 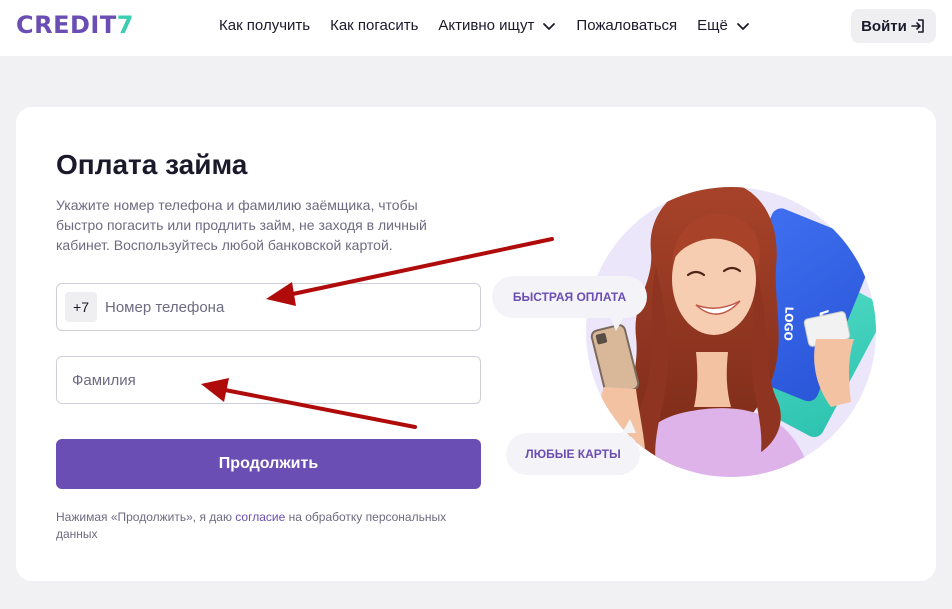 What do you see at coordinates (917, 26) in the screenshot?
I see `login-icon` at bounding box center [917, 26].